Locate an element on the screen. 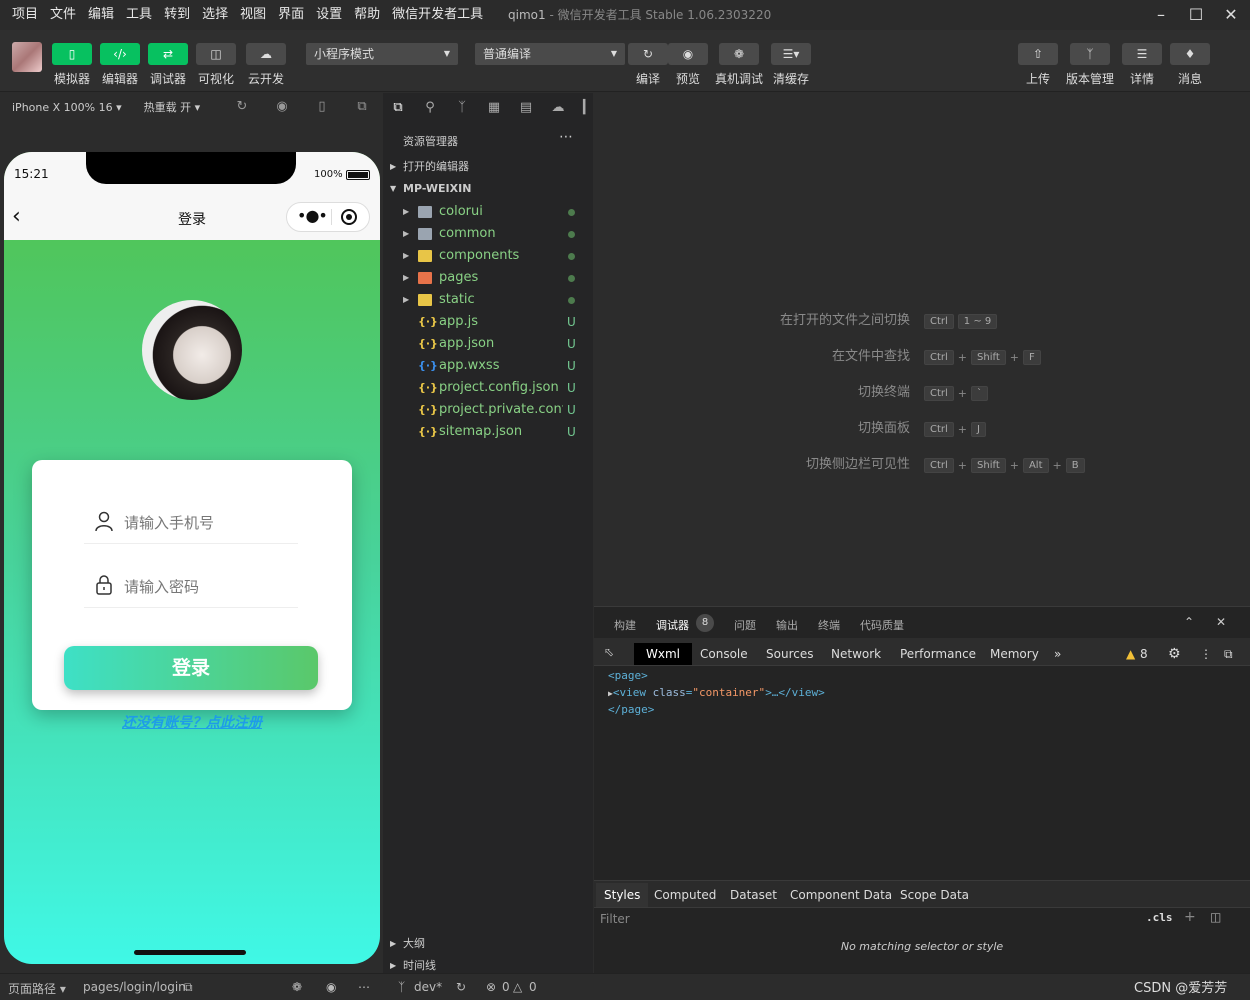 This screenshot has width=1250, height=1000. minimize-icon: – is located at coordinates (1161, 15).